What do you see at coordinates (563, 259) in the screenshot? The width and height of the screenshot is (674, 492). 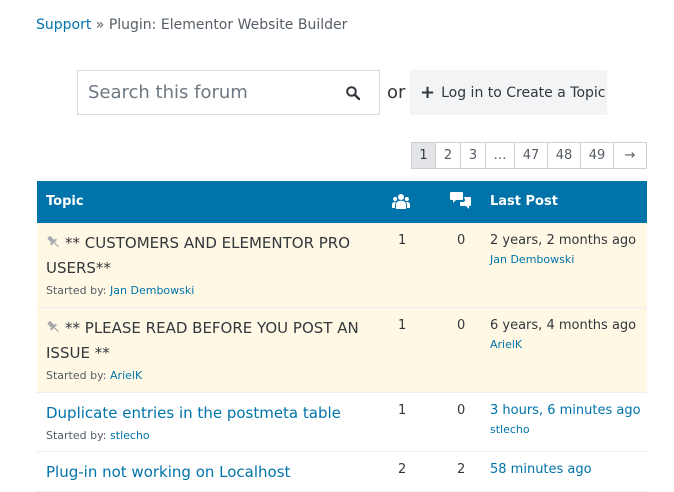 I see `last-post-author: Jan Dembowski` at bounding box center [563, 259].